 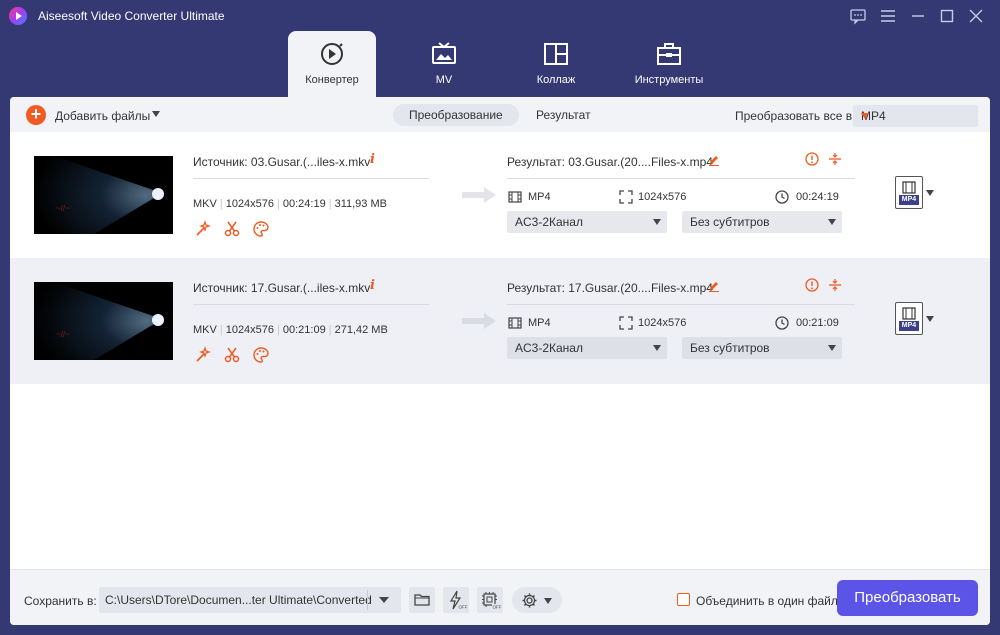 What do you see at coordinates (817, 197) in the screenshot?
I see `output-duration: 00:24:19` at bounding box center [817, 197].